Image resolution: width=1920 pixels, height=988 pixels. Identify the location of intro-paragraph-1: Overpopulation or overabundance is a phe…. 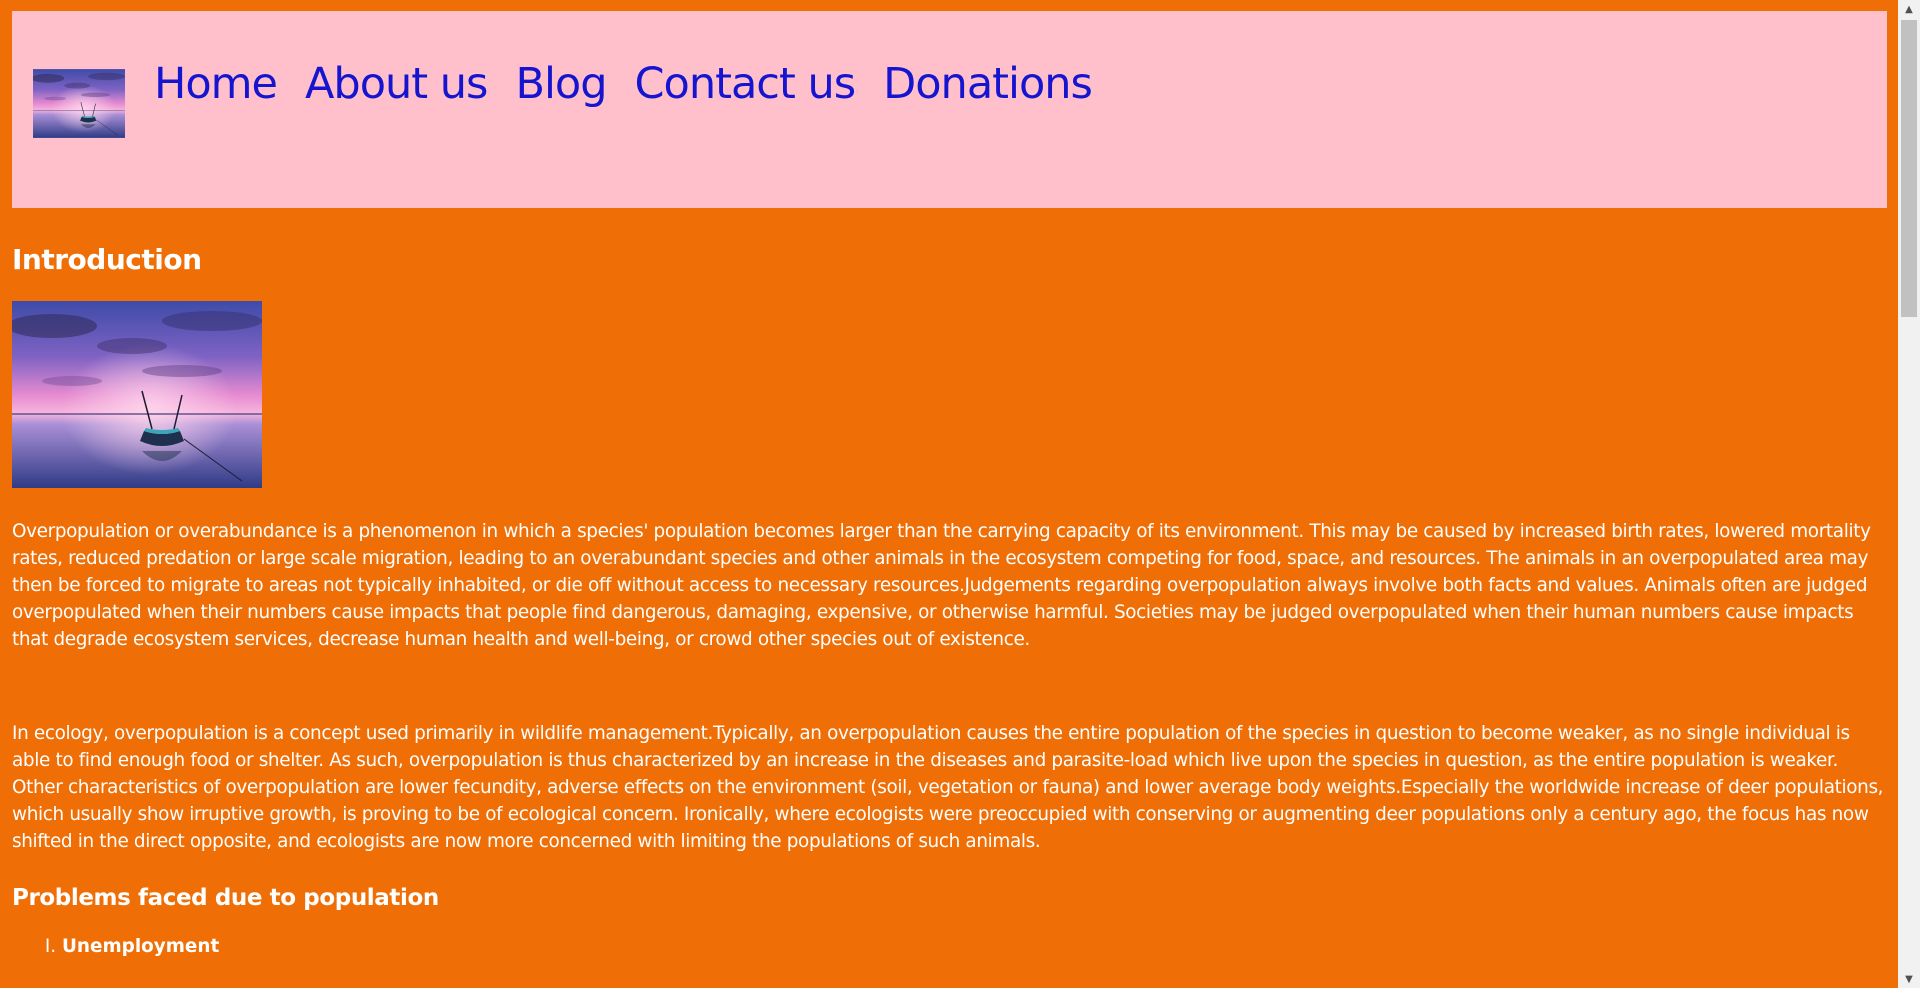
(941, 585).